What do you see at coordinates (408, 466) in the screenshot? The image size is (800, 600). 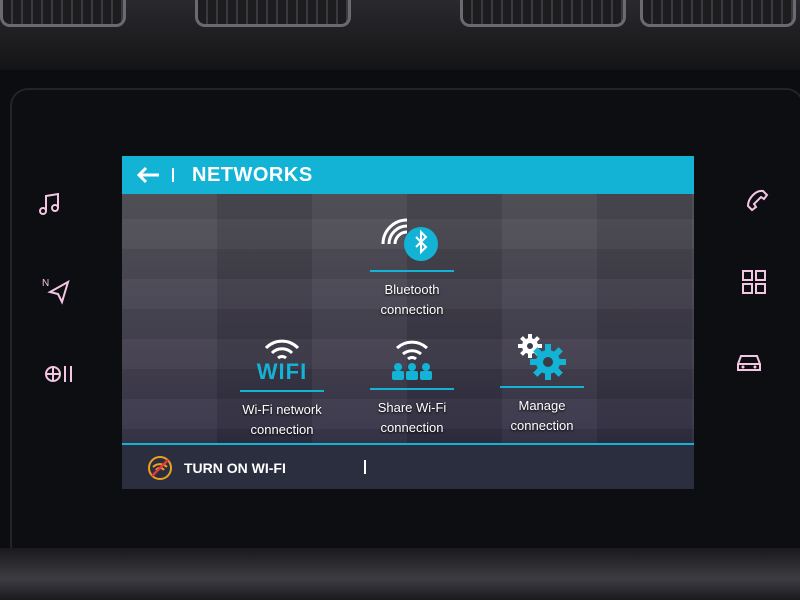 I see `turn-on-wifi-bar: TURN ON WI-FI` at bounding box center [408, 466].